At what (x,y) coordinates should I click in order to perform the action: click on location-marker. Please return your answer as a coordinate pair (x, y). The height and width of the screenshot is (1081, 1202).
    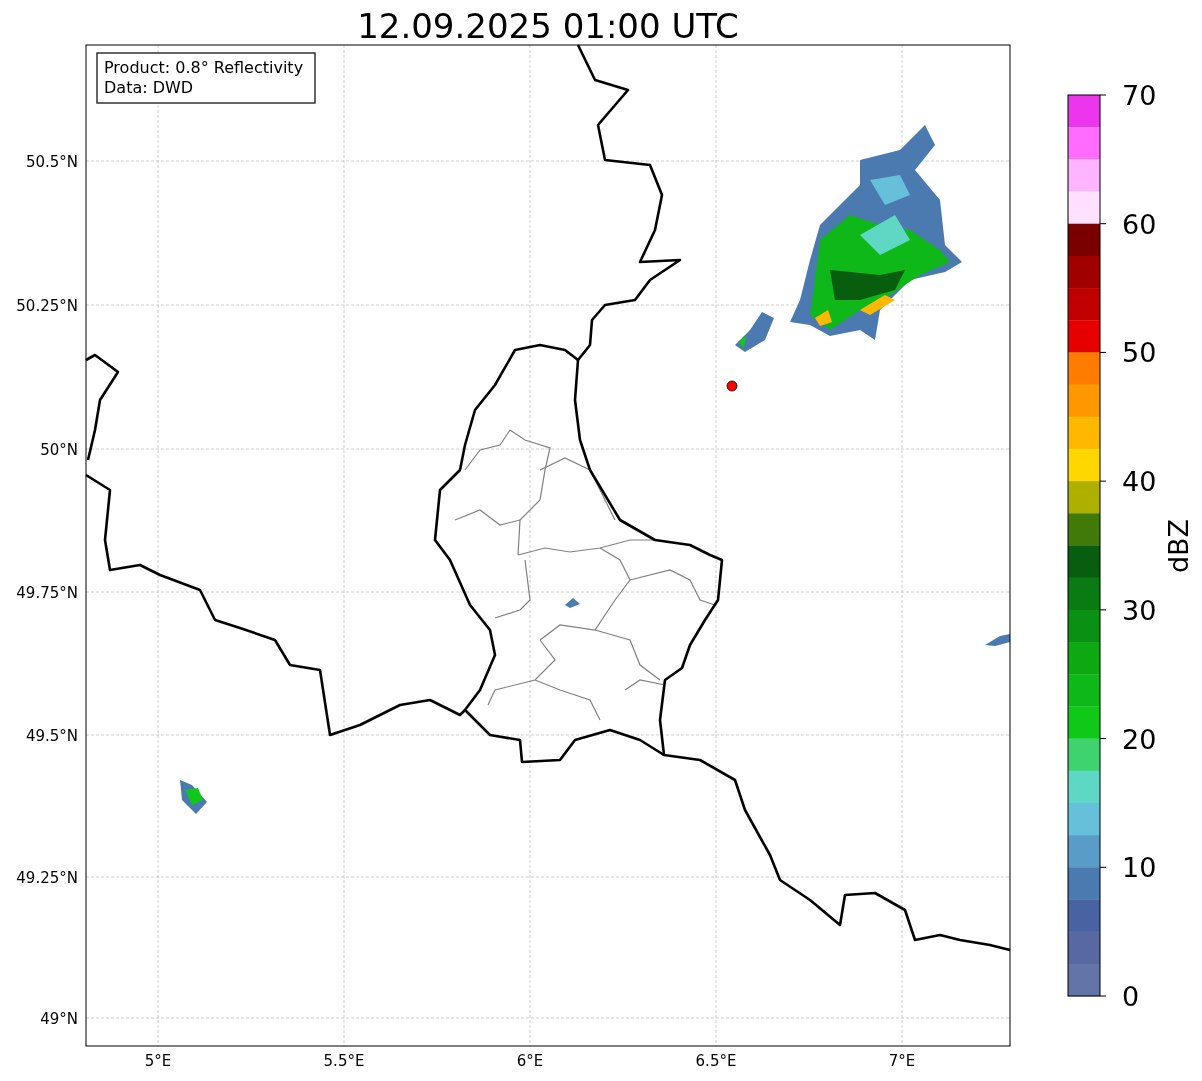
    Looking at the image, I should click on (732, 386).